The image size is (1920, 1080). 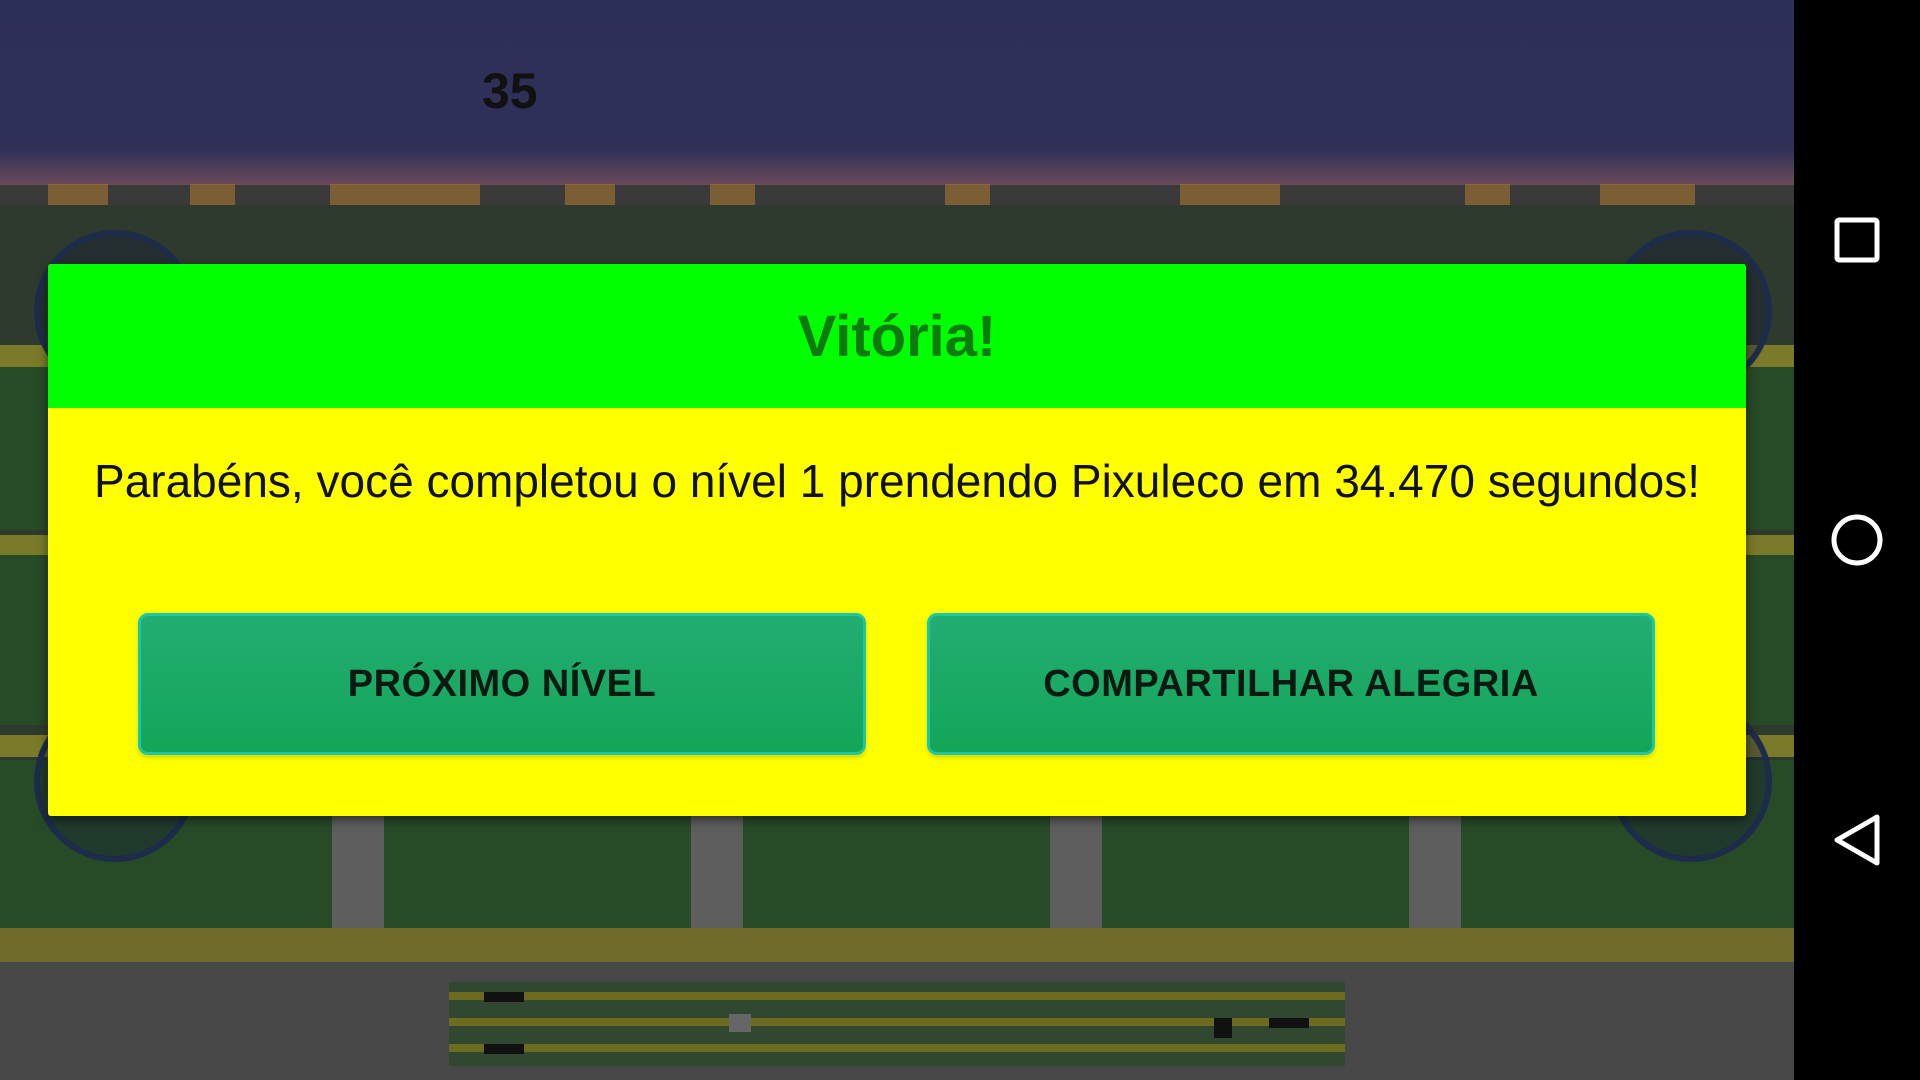 I want to click on minimap, so click(x=897, y=1024).